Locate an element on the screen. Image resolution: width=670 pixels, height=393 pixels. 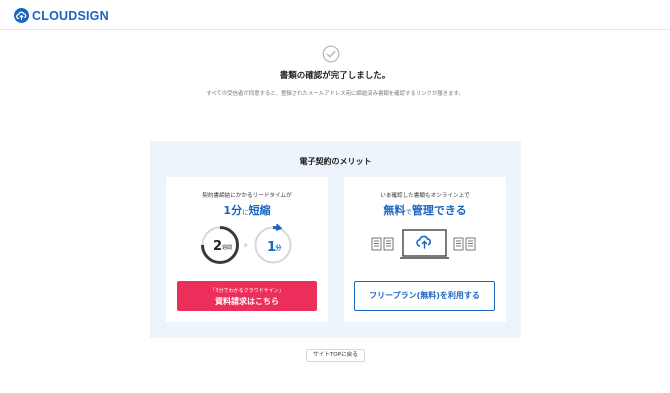
one-minute-clock-icon: 1 分 is located at coordinates (273, 244).